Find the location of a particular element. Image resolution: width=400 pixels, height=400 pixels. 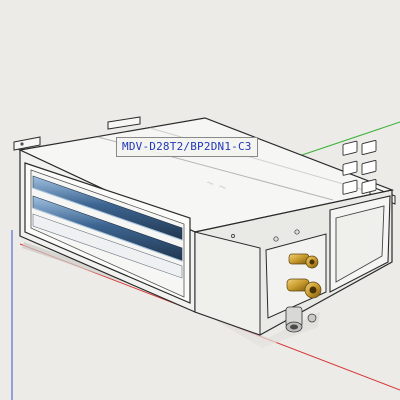

model-tag-label: MDV-D28T2/BP2DN1-C3 is located at coordinates (187, 147).